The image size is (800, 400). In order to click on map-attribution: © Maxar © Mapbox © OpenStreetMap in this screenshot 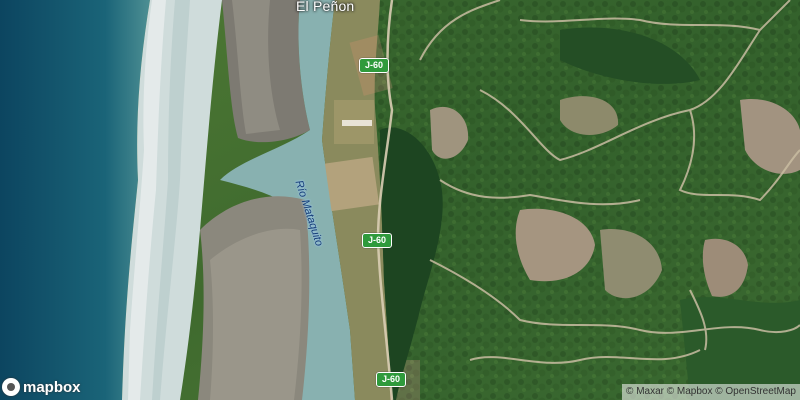, I will do `click(711, 392)`.